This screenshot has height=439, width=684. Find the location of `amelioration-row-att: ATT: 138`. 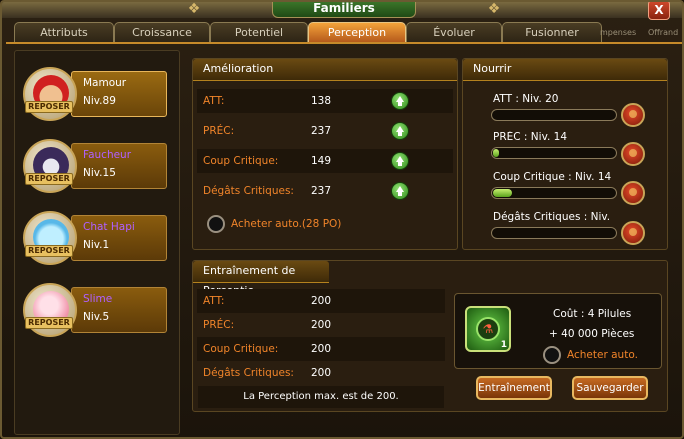

amelioration-row-att: ATT: 138 is located at coordinates (325, 101).